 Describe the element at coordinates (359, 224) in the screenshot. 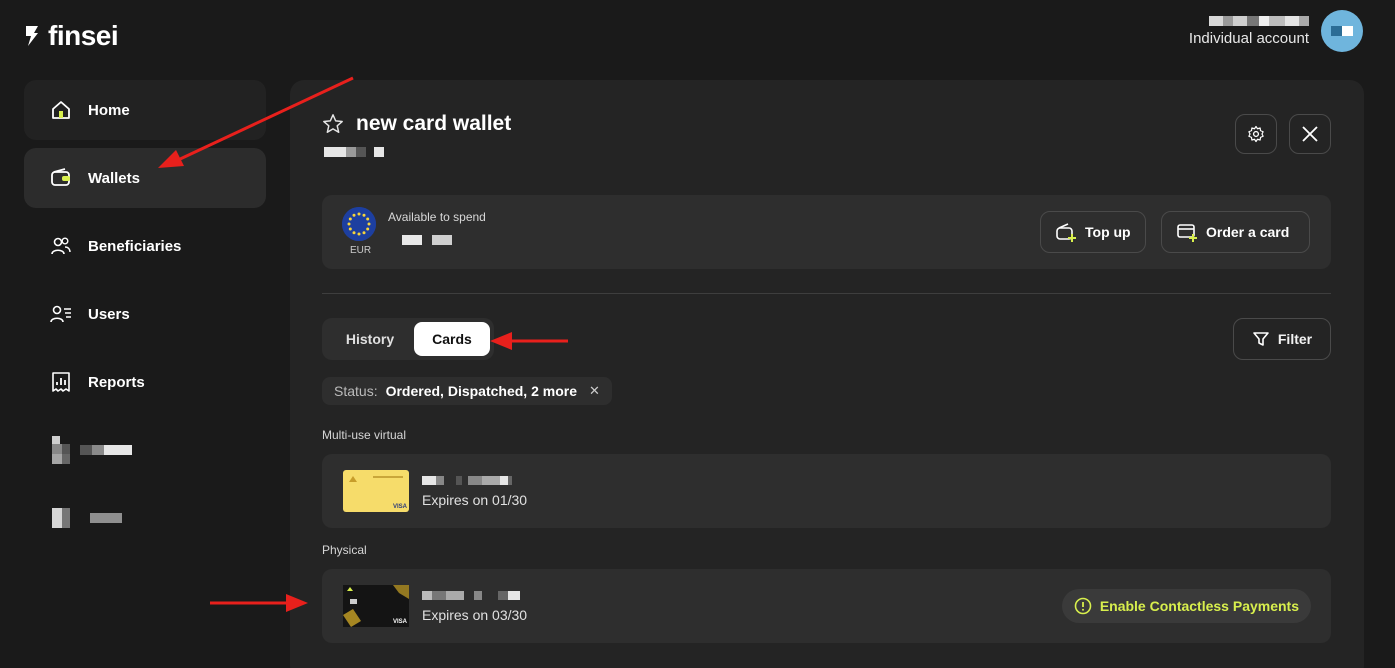

I see `eu-flag-icon` at that location.